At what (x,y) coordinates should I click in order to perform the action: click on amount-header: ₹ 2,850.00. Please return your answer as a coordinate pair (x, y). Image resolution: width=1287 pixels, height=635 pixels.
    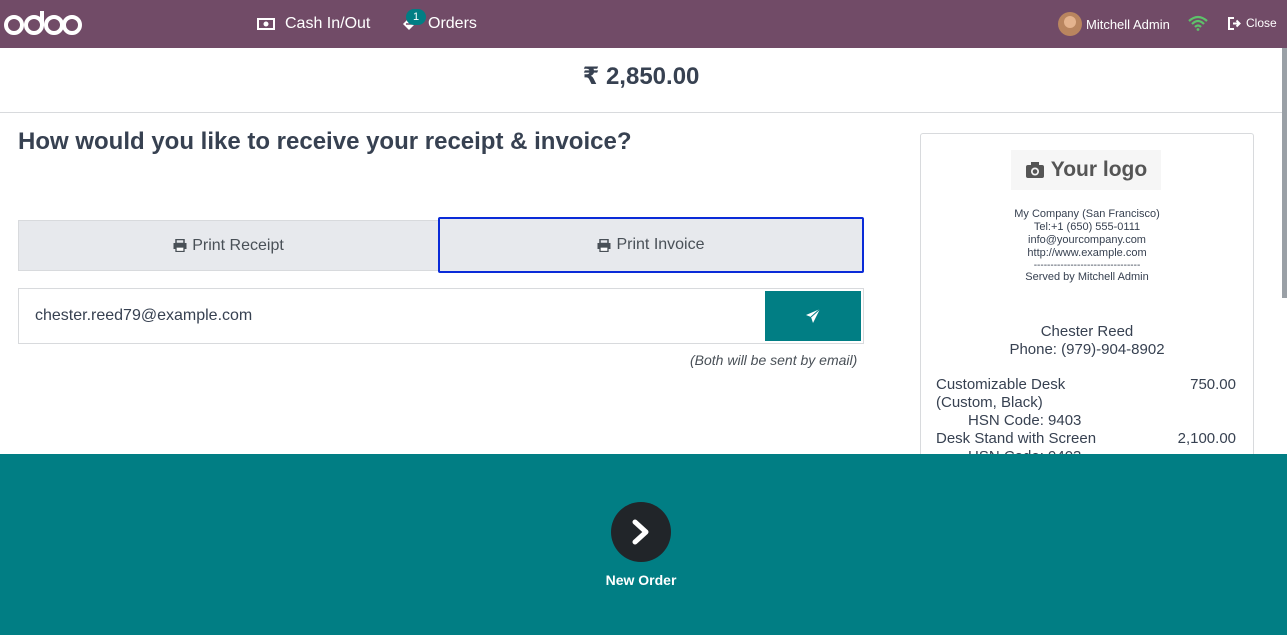
    Looking at the image, I should click on (643, 80).